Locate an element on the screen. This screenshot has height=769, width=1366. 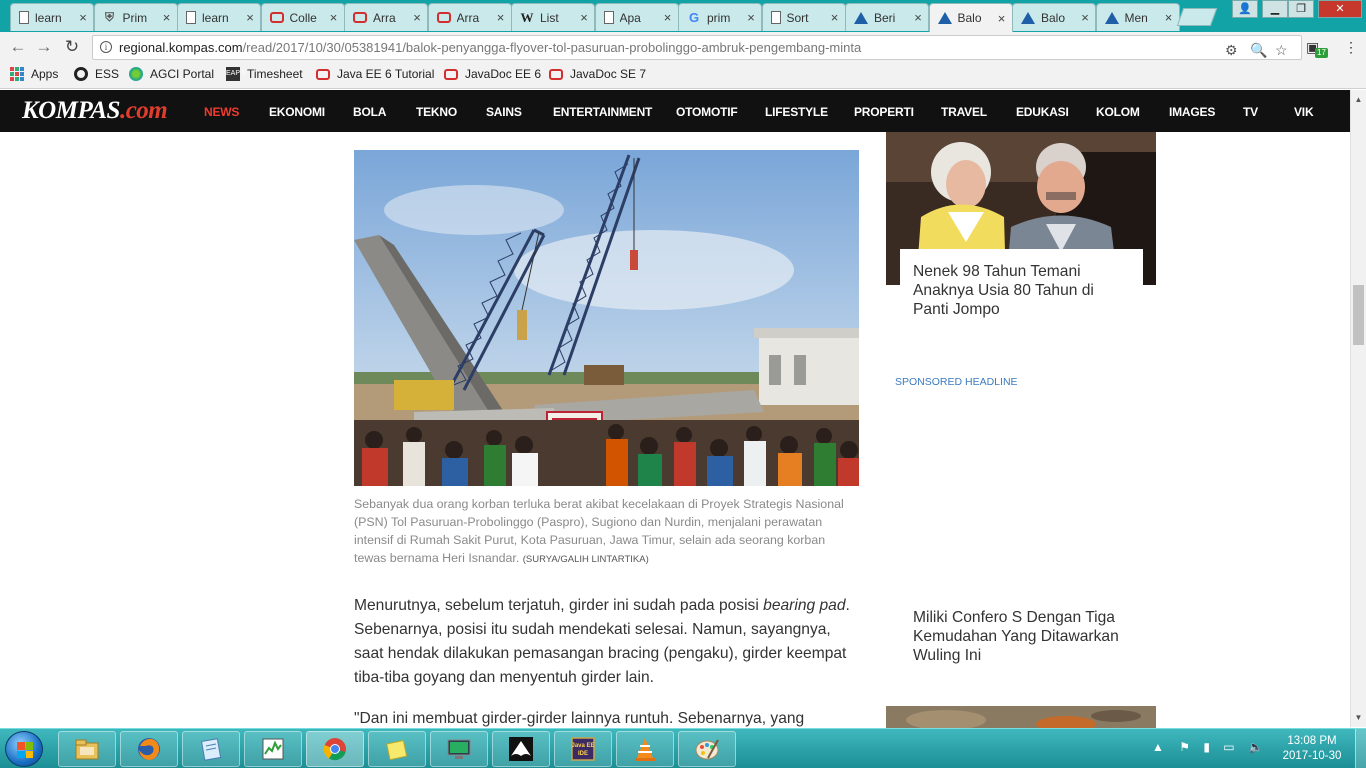
nav-item-images: IMAGES is located at coordinates (1192, 112).